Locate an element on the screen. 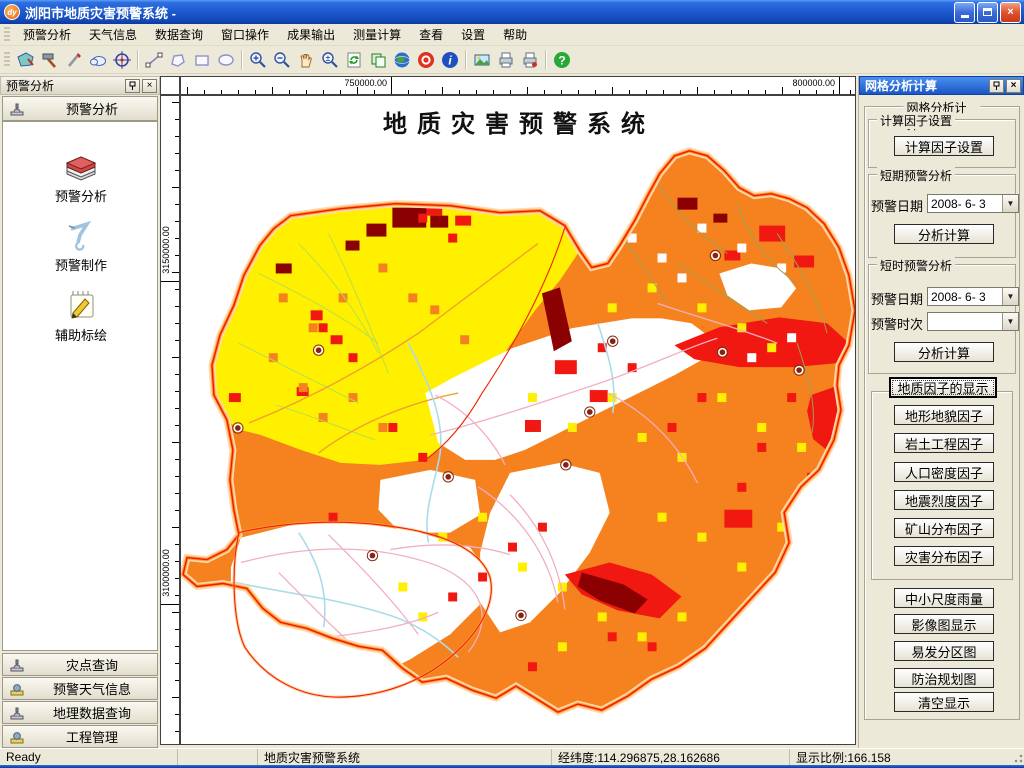  tool-warning-make: 预警制作 is located at coordinates (81, 245).